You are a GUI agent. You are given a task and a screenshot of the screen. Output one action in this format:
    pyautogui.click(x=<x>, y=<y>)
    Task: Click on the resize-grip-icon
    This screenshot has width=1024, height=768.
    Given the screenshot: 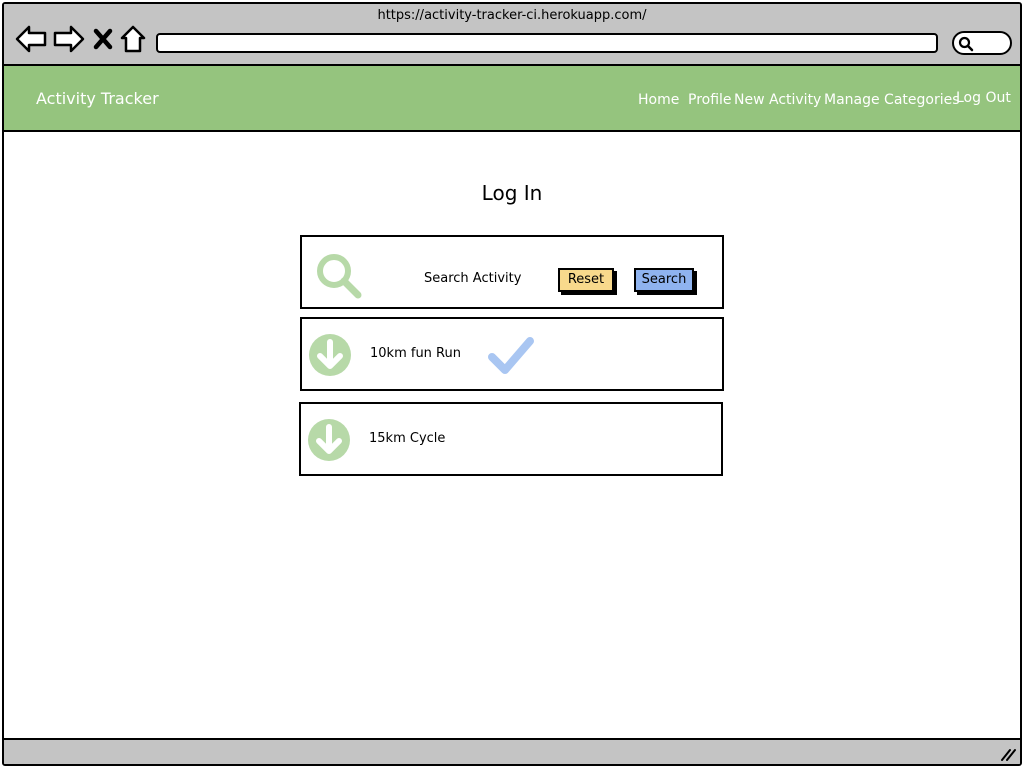 What is the action you would take?
    pyautogui.click(x=1008, y=754)
    